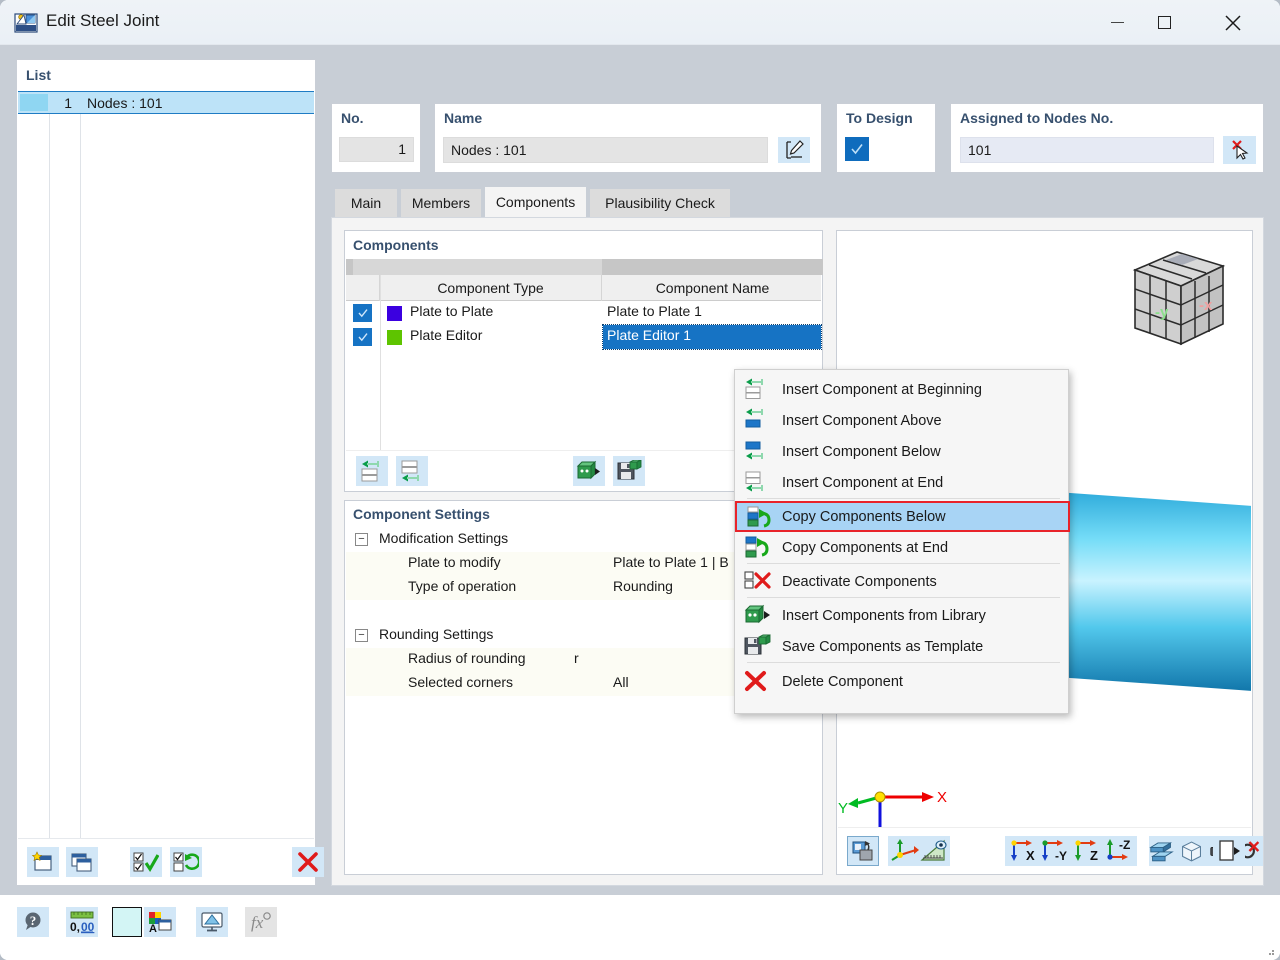  I want to click on render-mode-icon, so click(862, 851).